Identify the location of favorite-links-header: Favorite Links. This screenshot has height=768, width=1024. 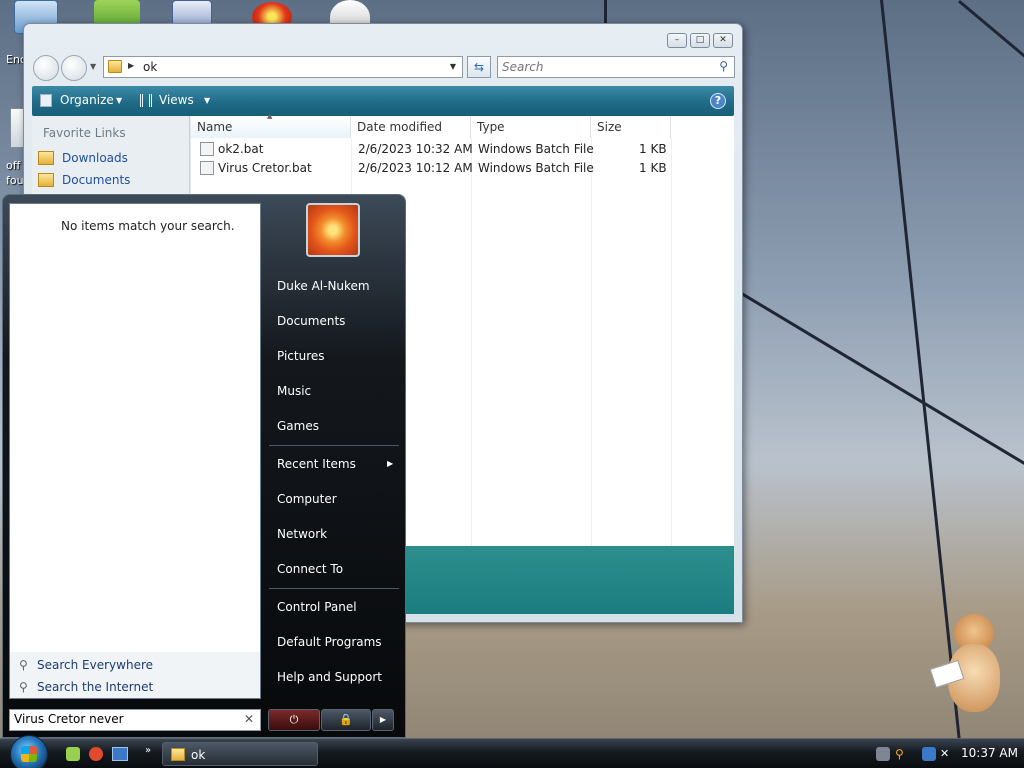
(84, 133).